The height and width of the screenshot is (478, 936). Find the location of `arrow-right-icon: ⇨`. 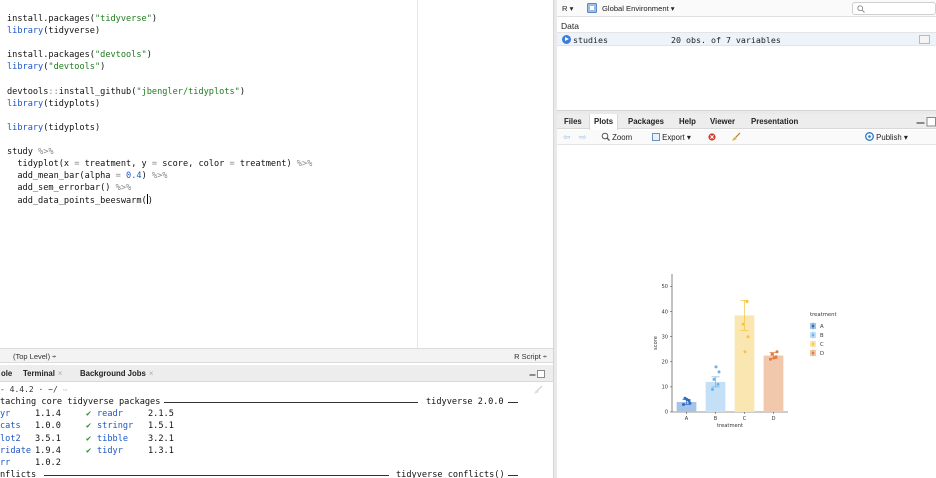

arrow-right-icon: ⇨ is located at coordinates (65, 389).